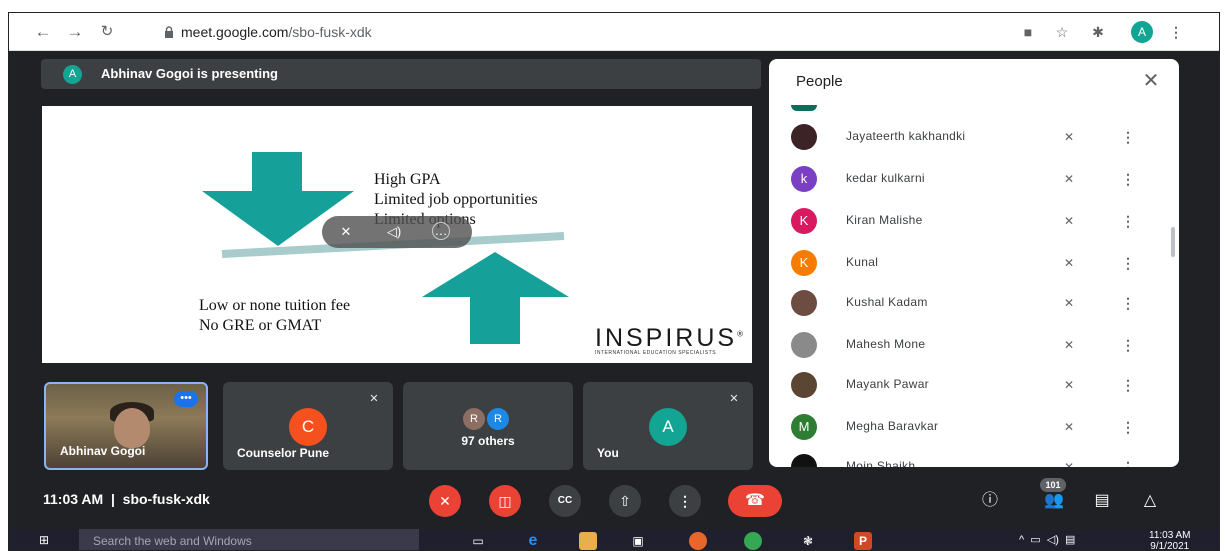 The image size is (1226, 551). What do you see at coordinates (73, 499) in the screenshot?
I see `clock-text: 11:03 AM` at bounding box center [73, 499].